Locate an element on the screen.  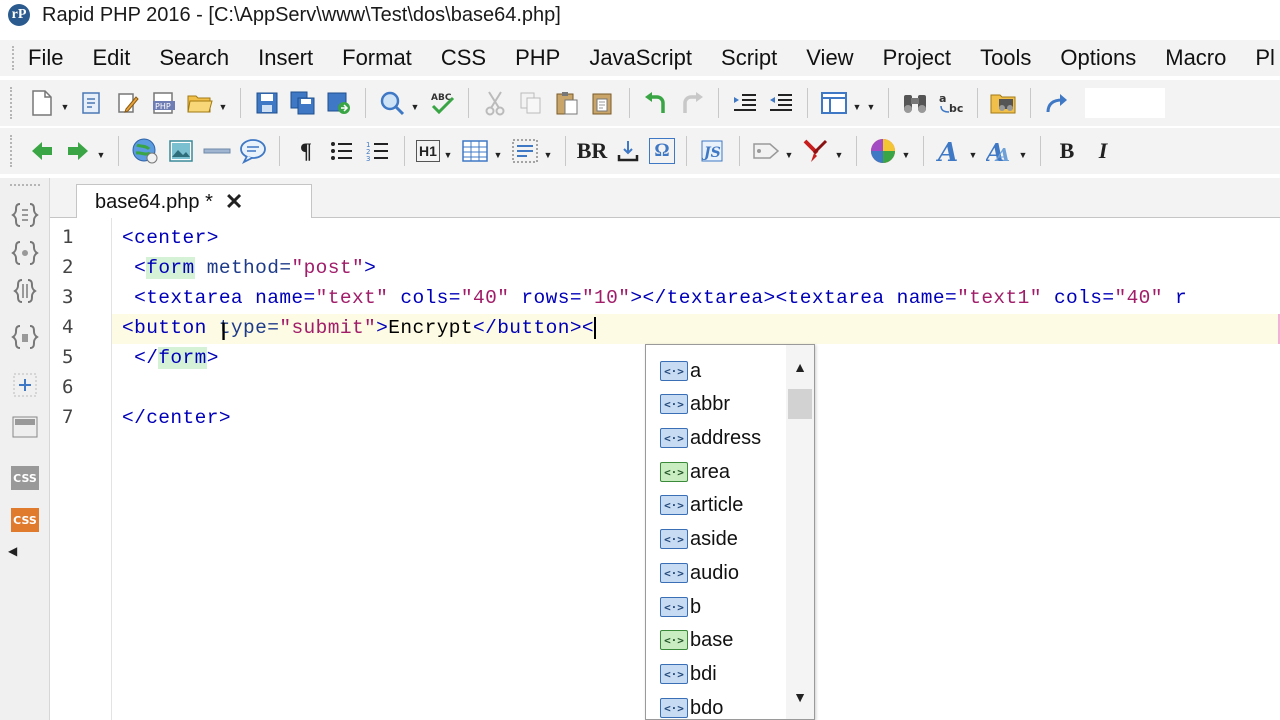
navigation-dropdown-icon: ▼ is located at coordinates (101, 151).